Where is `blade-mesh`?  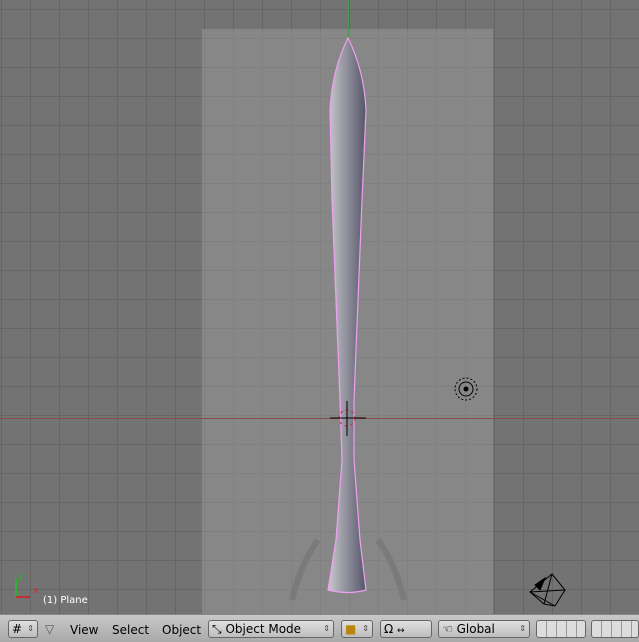 blade-mesh is located at coordinates (347, 315).